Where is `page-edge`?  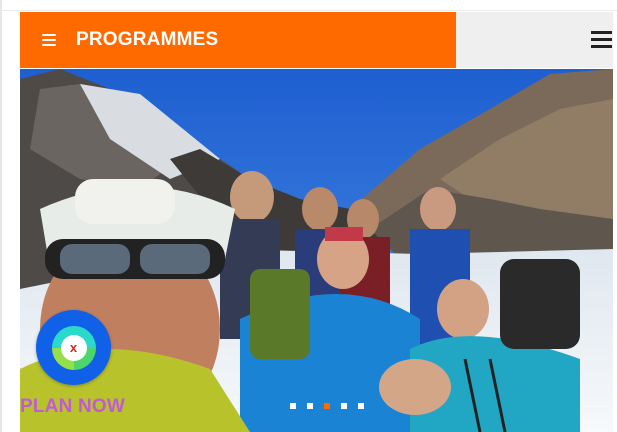 page-edge is located at coordinates (1, 216).